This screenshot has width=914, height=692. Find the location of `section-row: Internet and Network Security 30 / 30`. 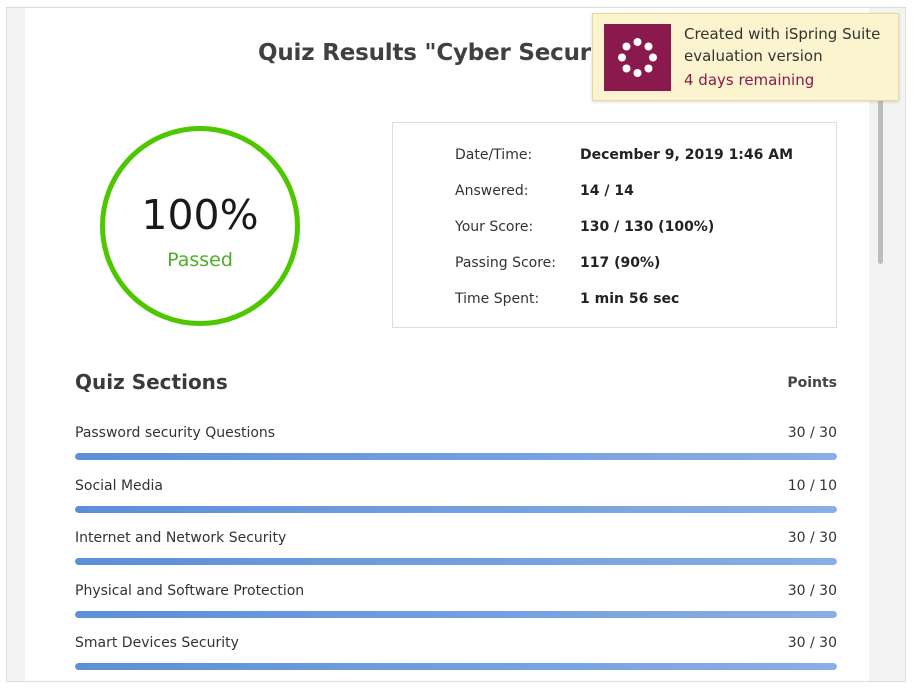

section-row: Internet and Network Security 30 / 30 is located at coordinates (456, 548).